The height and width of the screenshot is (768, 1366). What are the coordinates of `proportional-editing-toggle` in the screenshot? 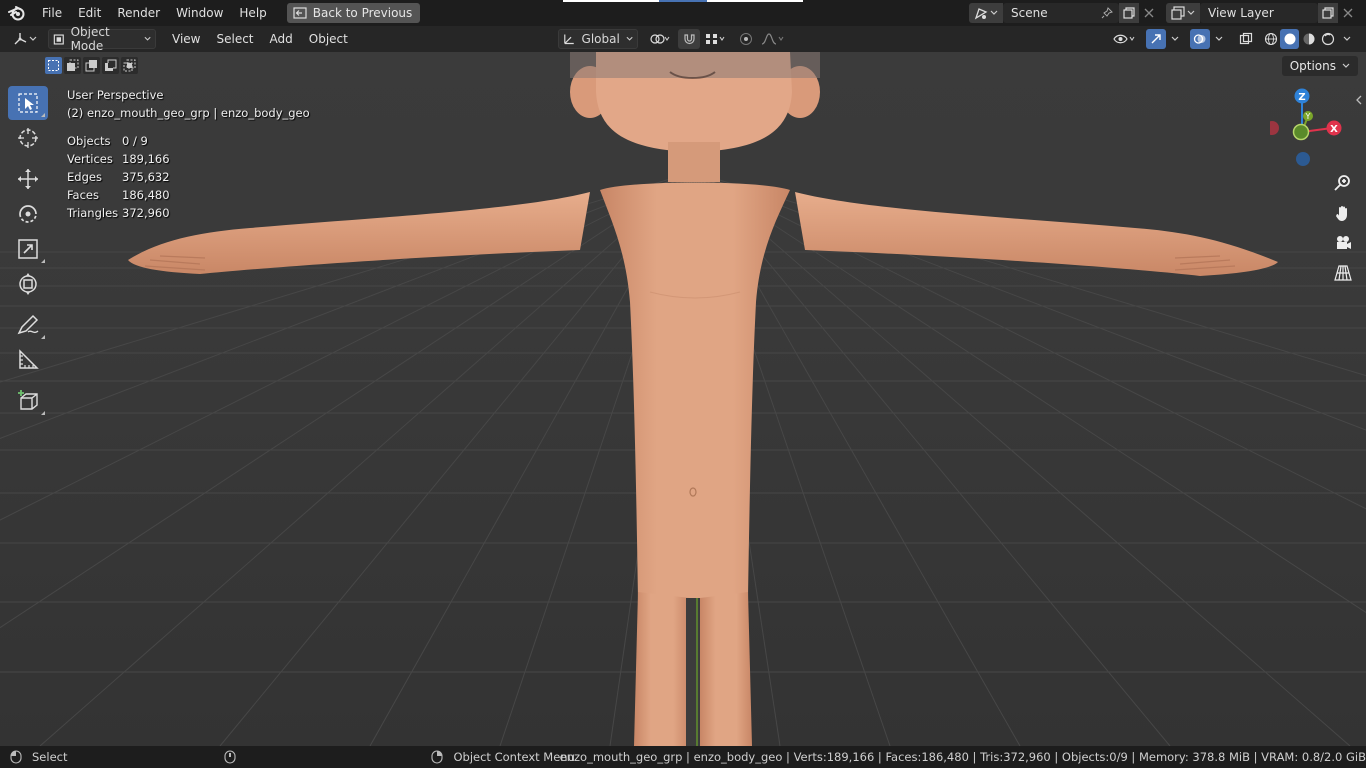 It's located at (746, 39).